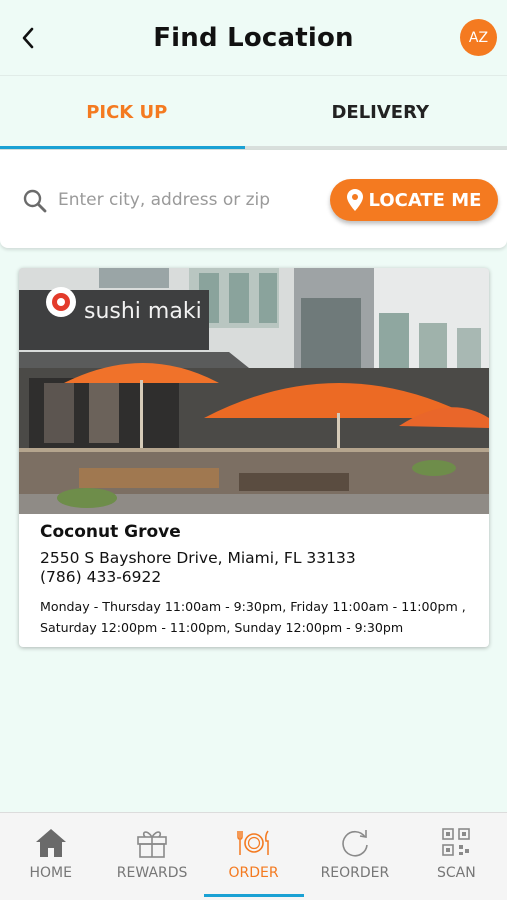  What do you see at coordinates (50, 843) in the screenshot?
I see `home-icon` at bounding box center [50, 843].